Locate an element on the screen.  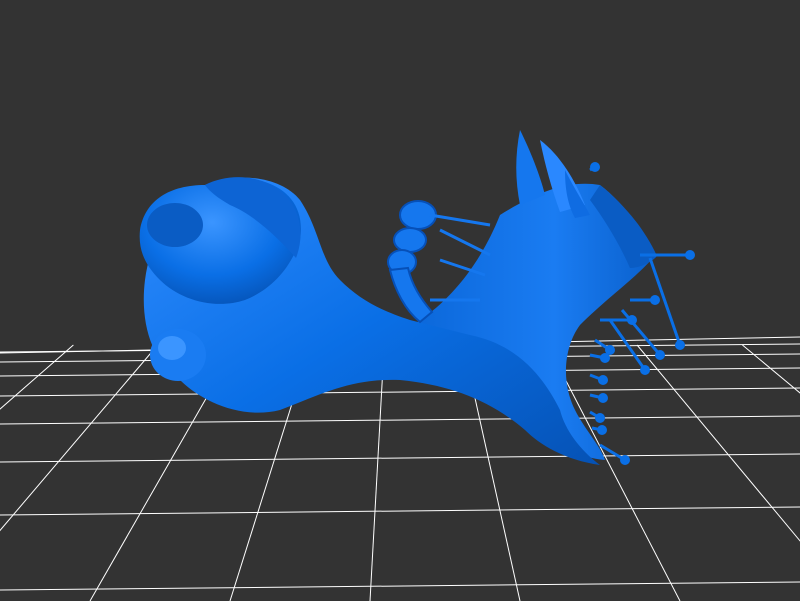
model-mechanism is located at coordinates (412, 262).